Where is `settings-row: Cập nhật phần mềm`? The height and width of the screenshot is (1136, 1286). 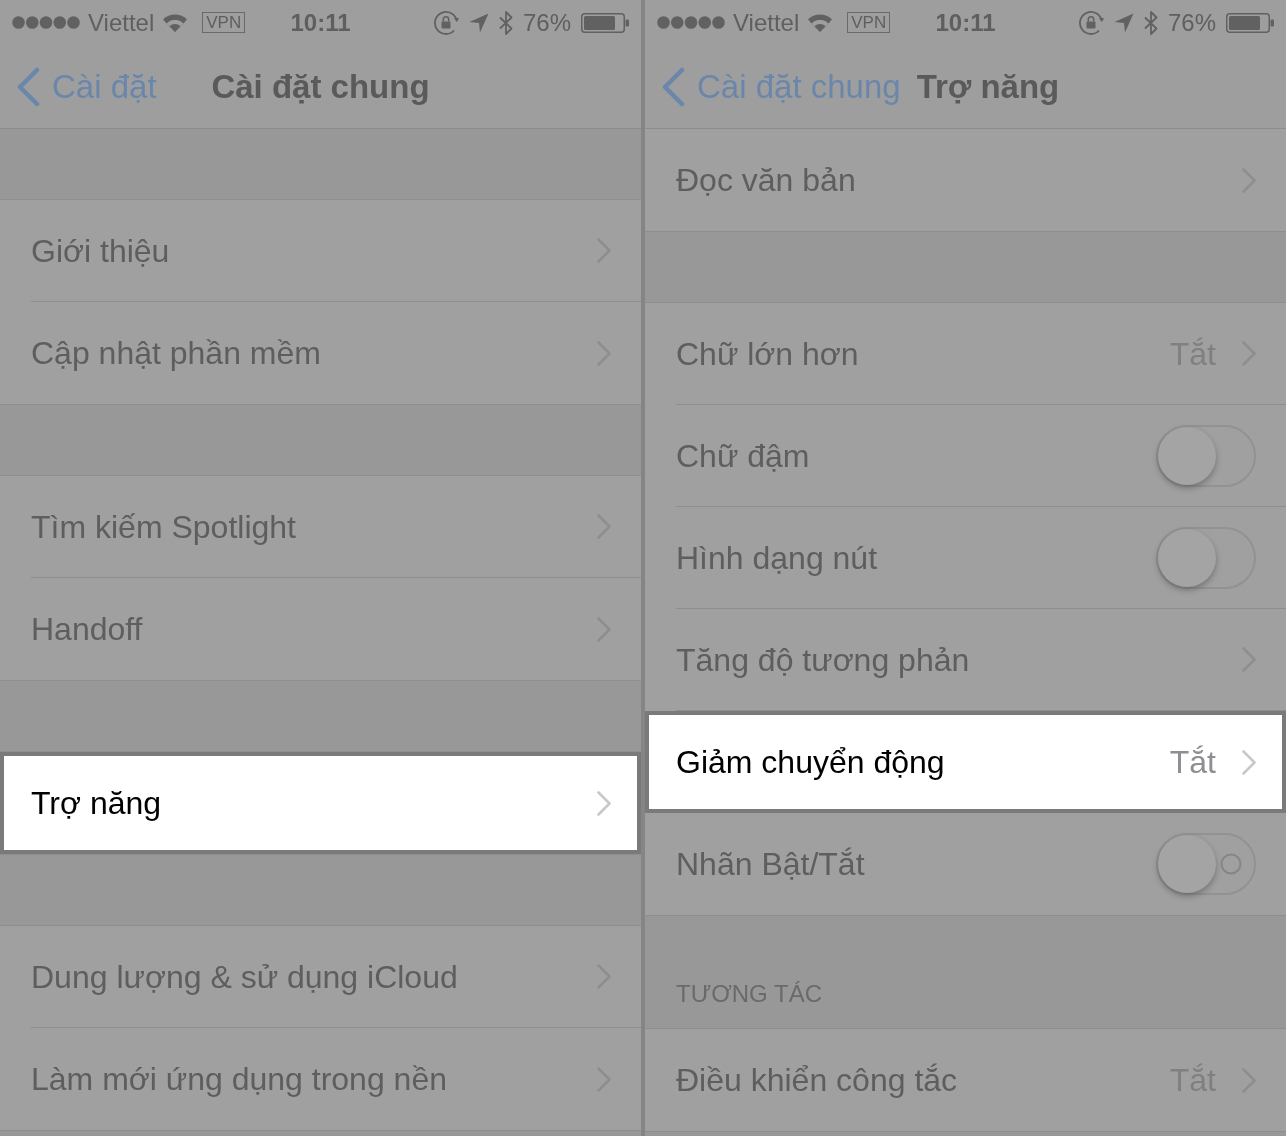
settings-row: Cập nhật phần mềm is located at coordinates (320, 353).